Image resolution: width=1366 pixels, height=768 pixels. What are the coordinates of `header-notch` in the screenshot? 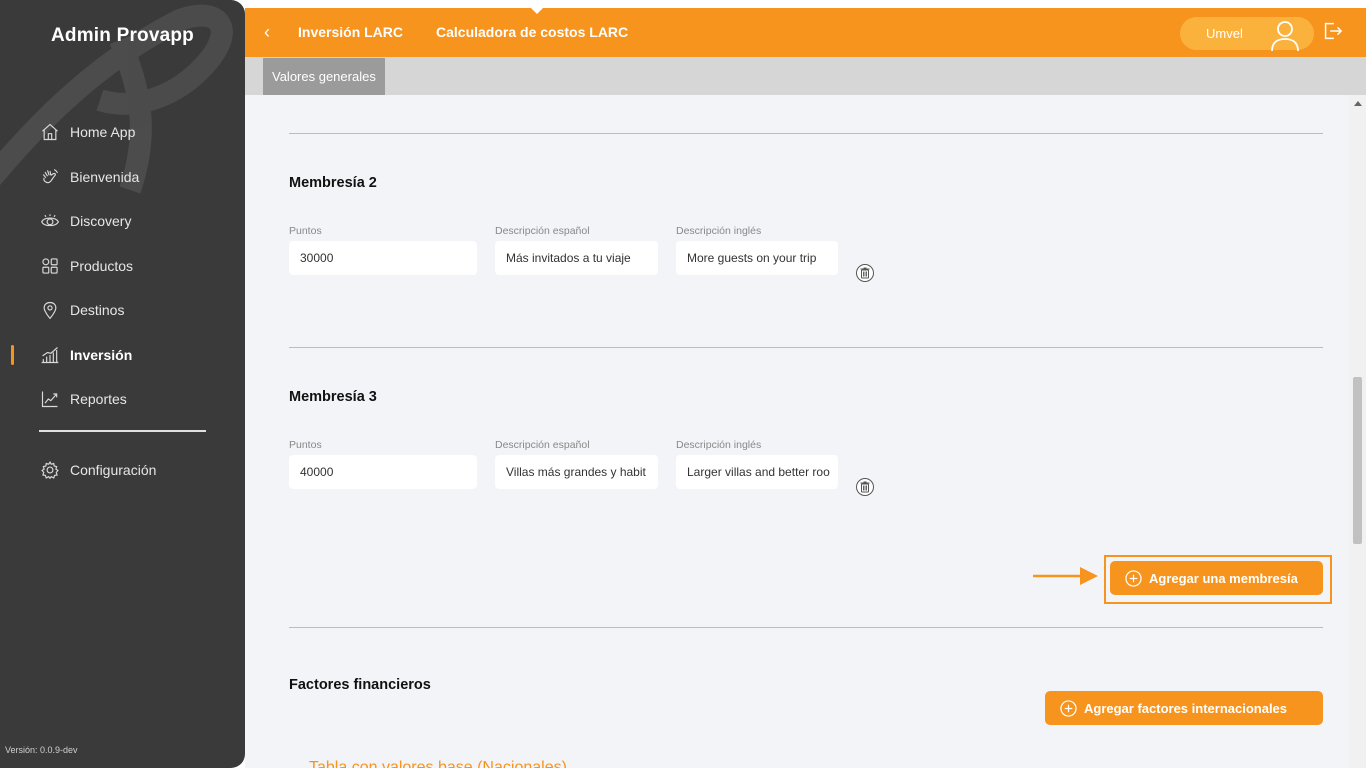 It's located at (537, 10).